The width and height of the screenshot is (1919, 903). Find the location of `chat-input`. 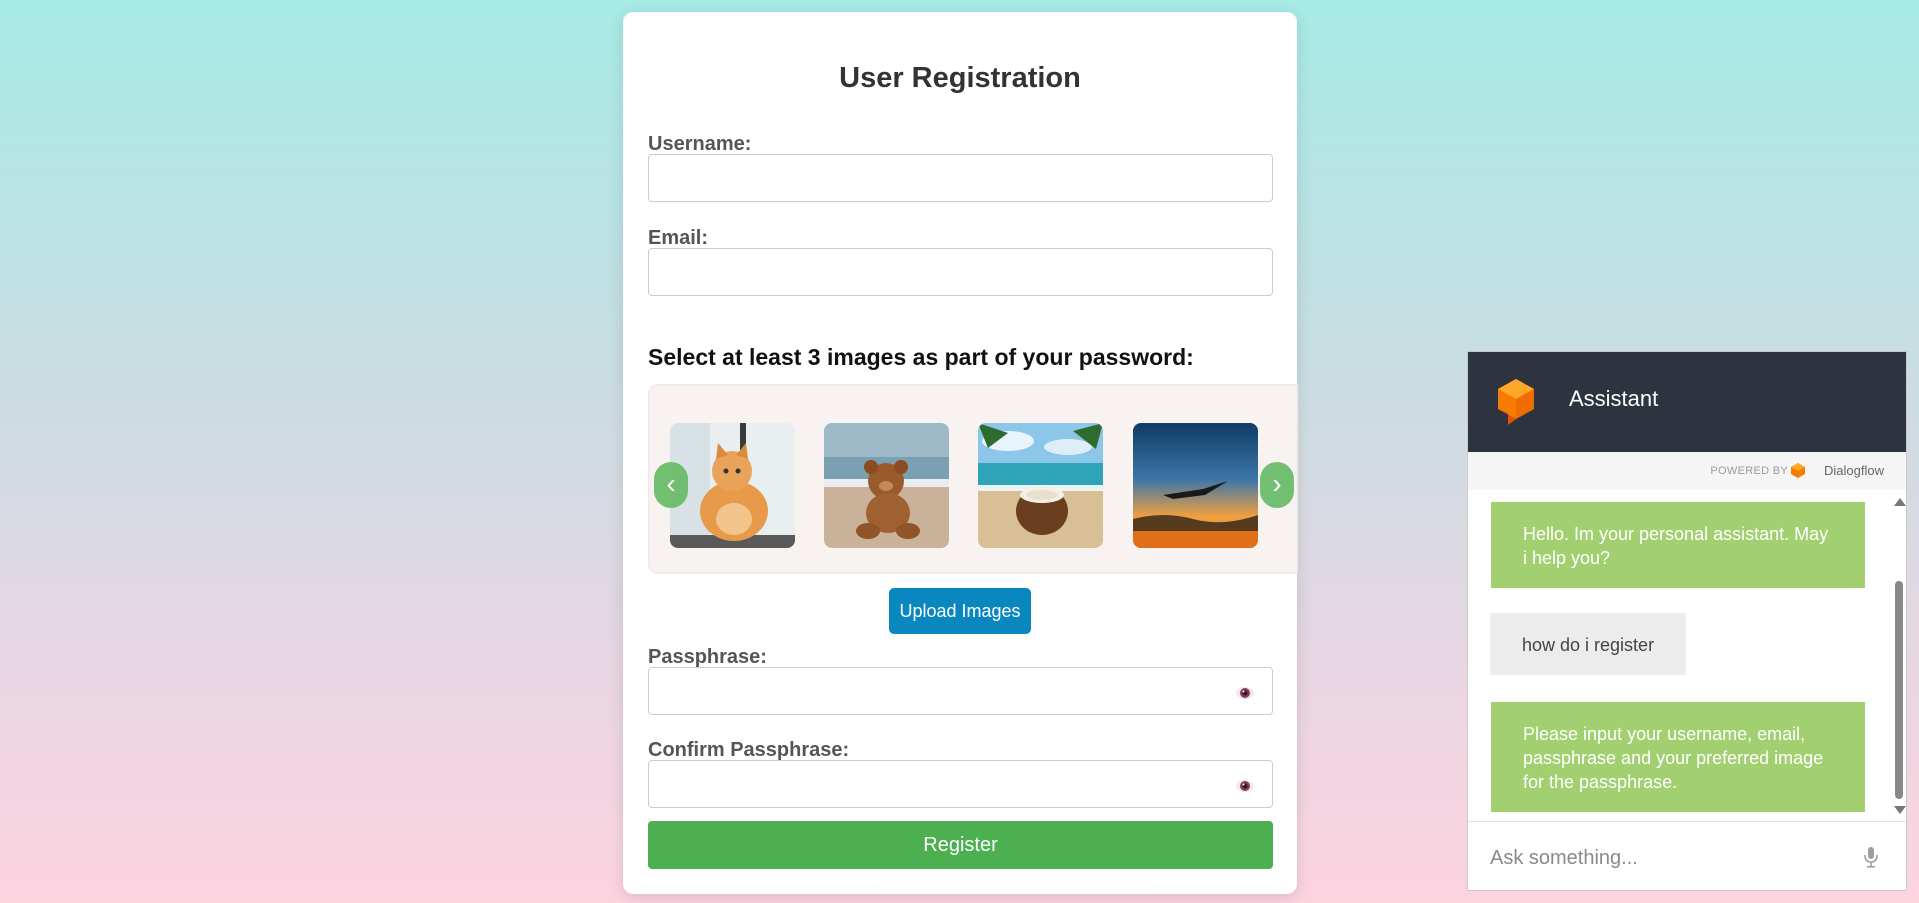

chat-input is located at coordinates (1660, 858).